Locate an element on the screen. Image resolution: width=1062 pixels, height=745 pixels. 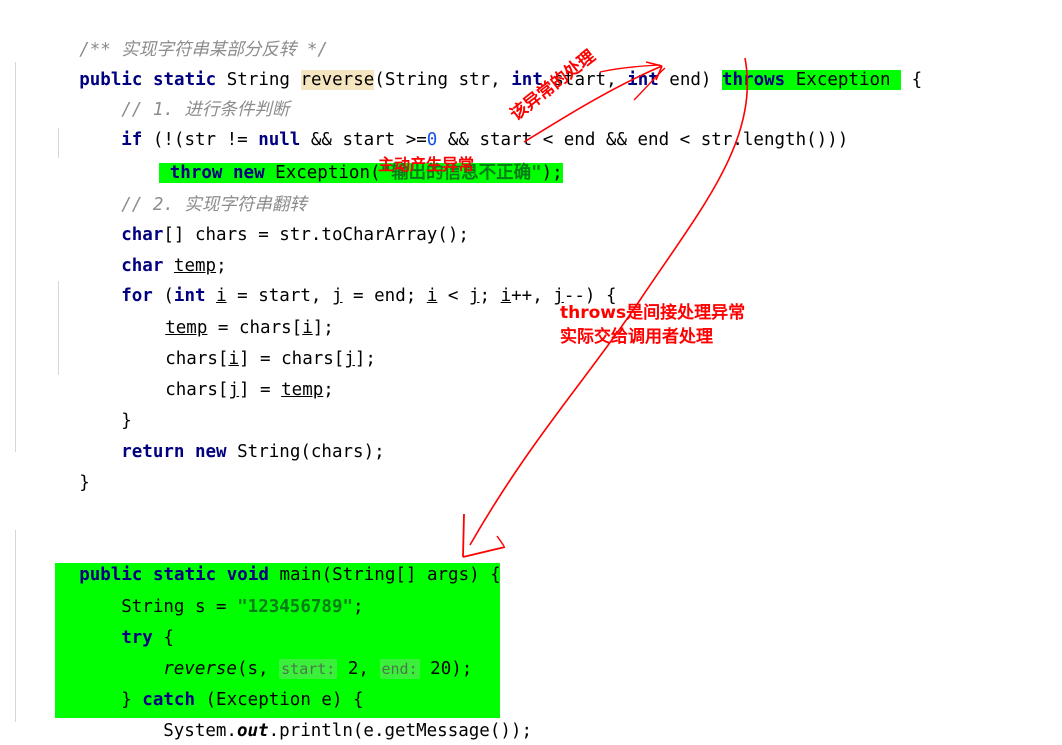
code-line-20b: reverse(s, start: 2, end: 20); is located at coordinates (286, 652).